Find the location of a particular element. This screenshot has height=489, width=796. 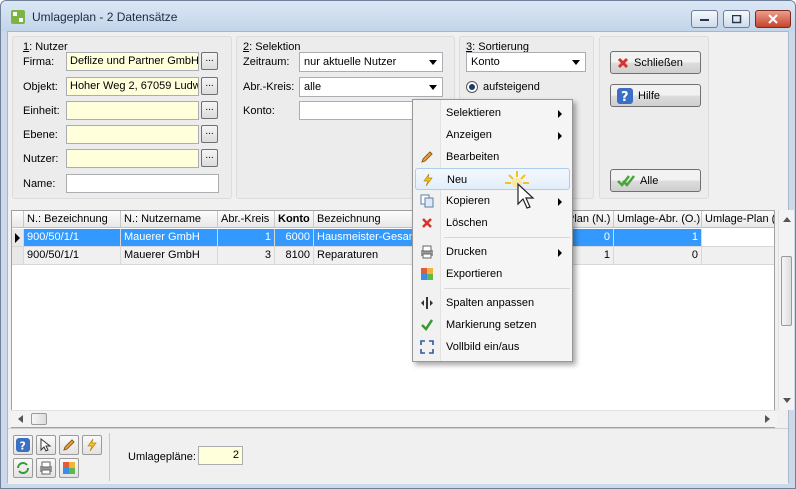

abrkreis-label: Abr.-Kreis: is located at coordinates (269, 87).